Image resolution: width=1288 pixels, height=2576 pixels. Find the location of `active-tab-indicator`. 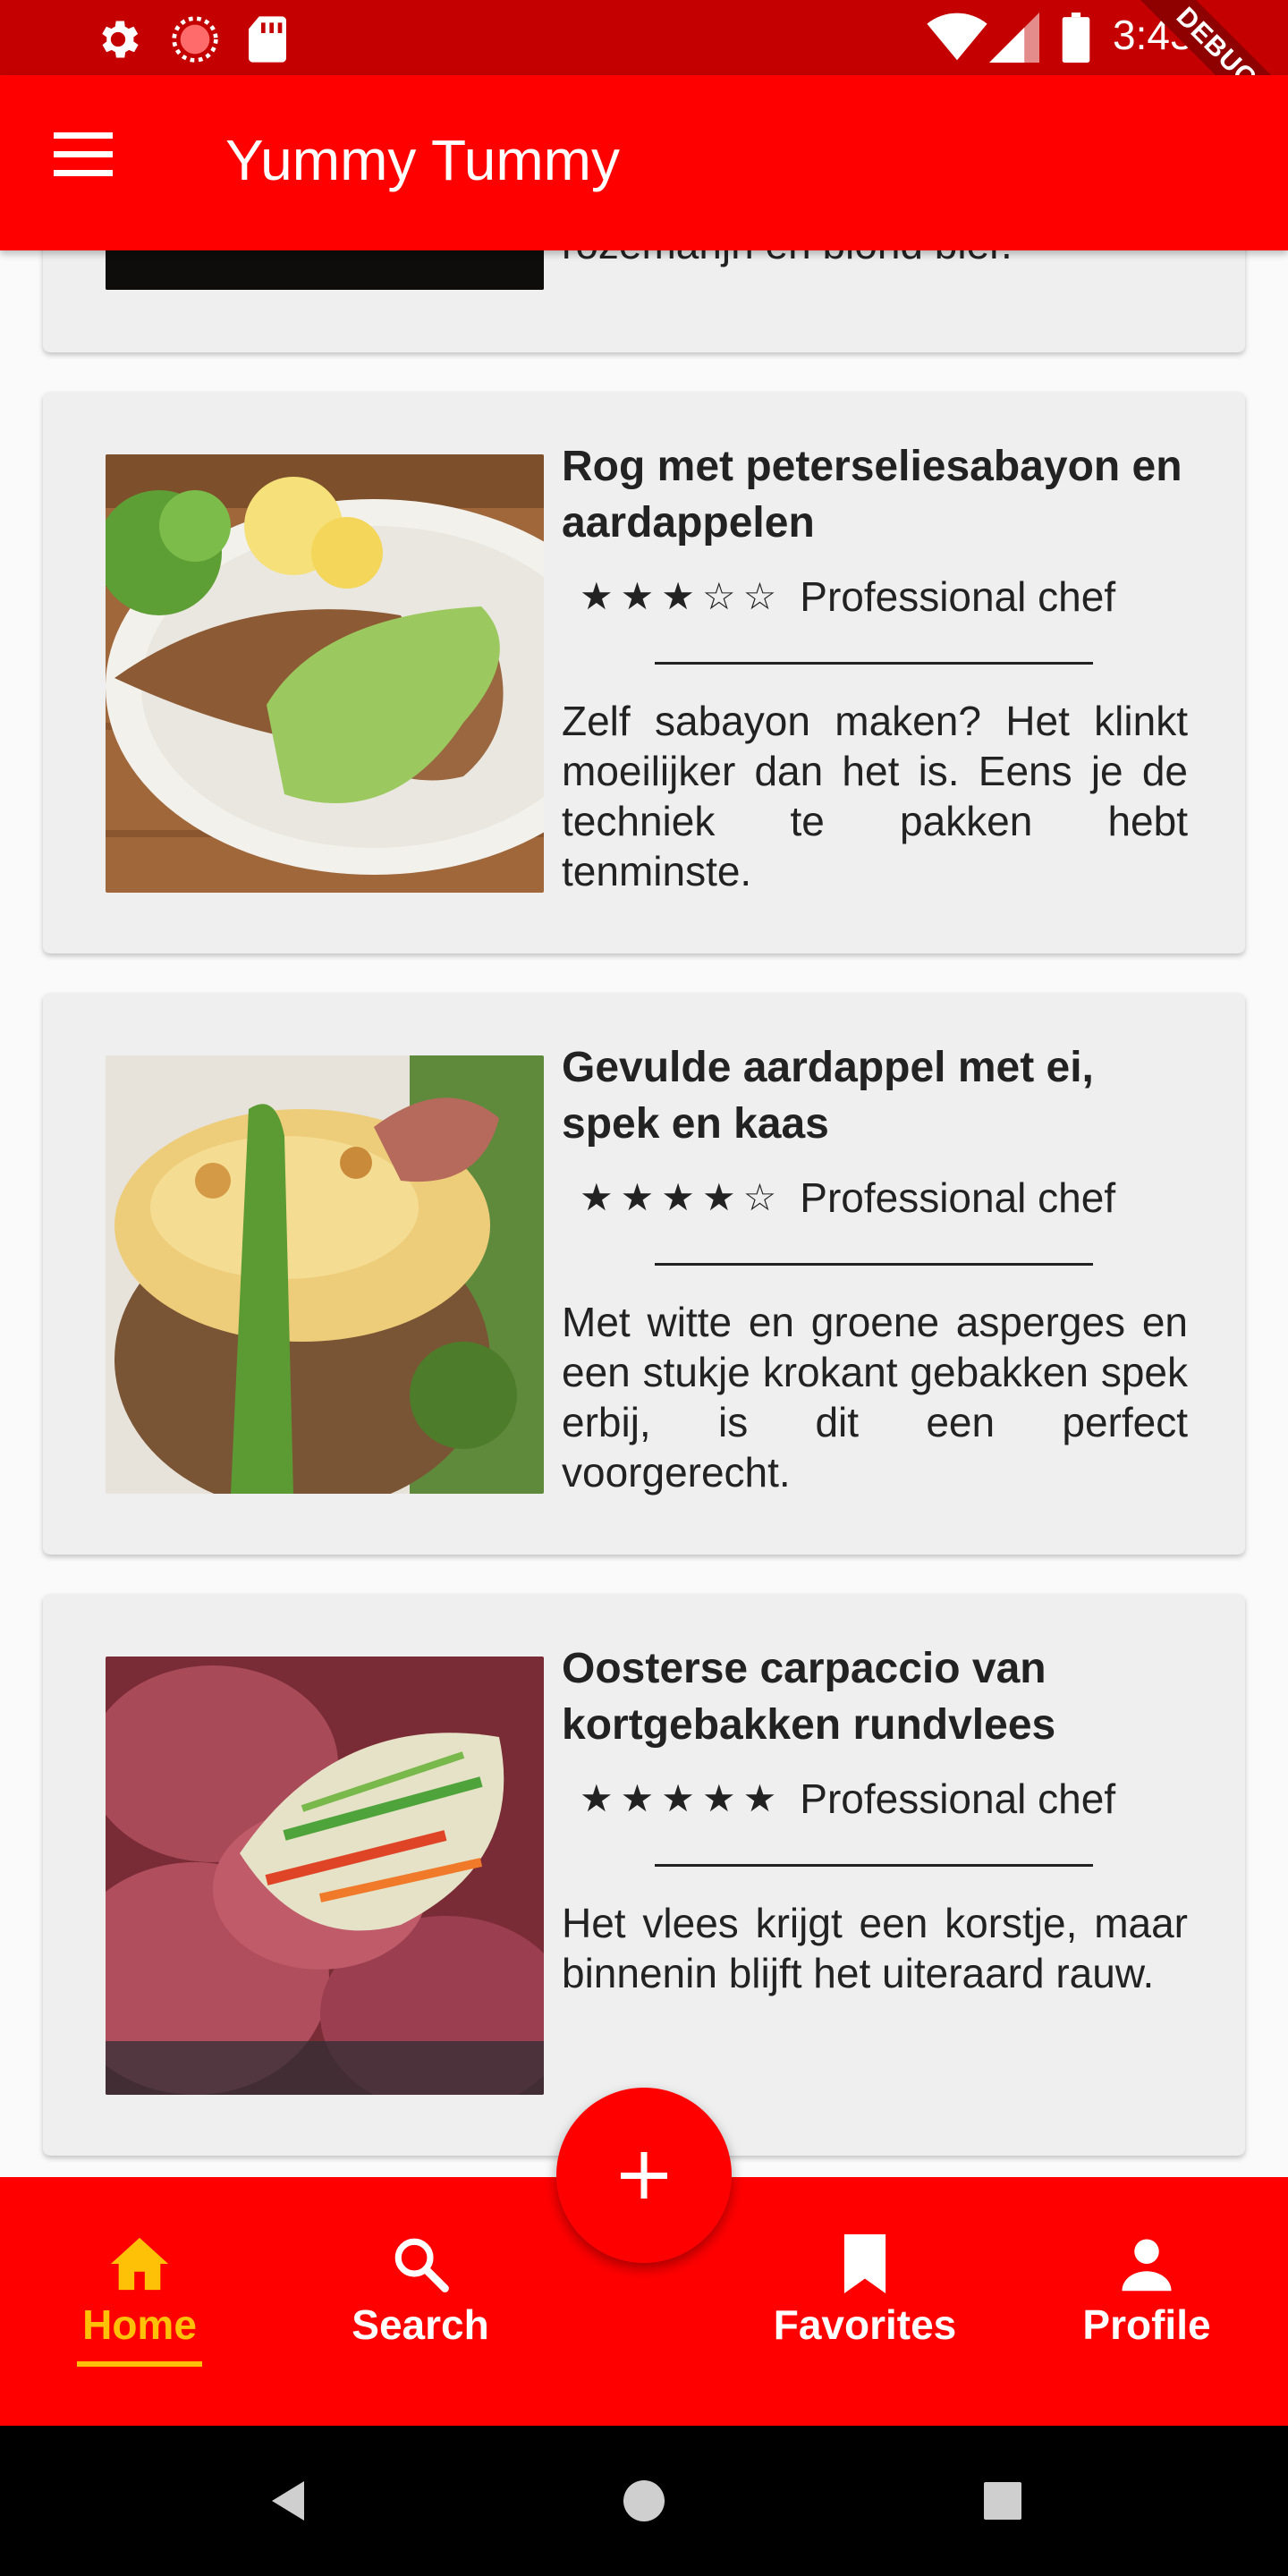

active-tab-indicator is located at coordinates (139, 2364).